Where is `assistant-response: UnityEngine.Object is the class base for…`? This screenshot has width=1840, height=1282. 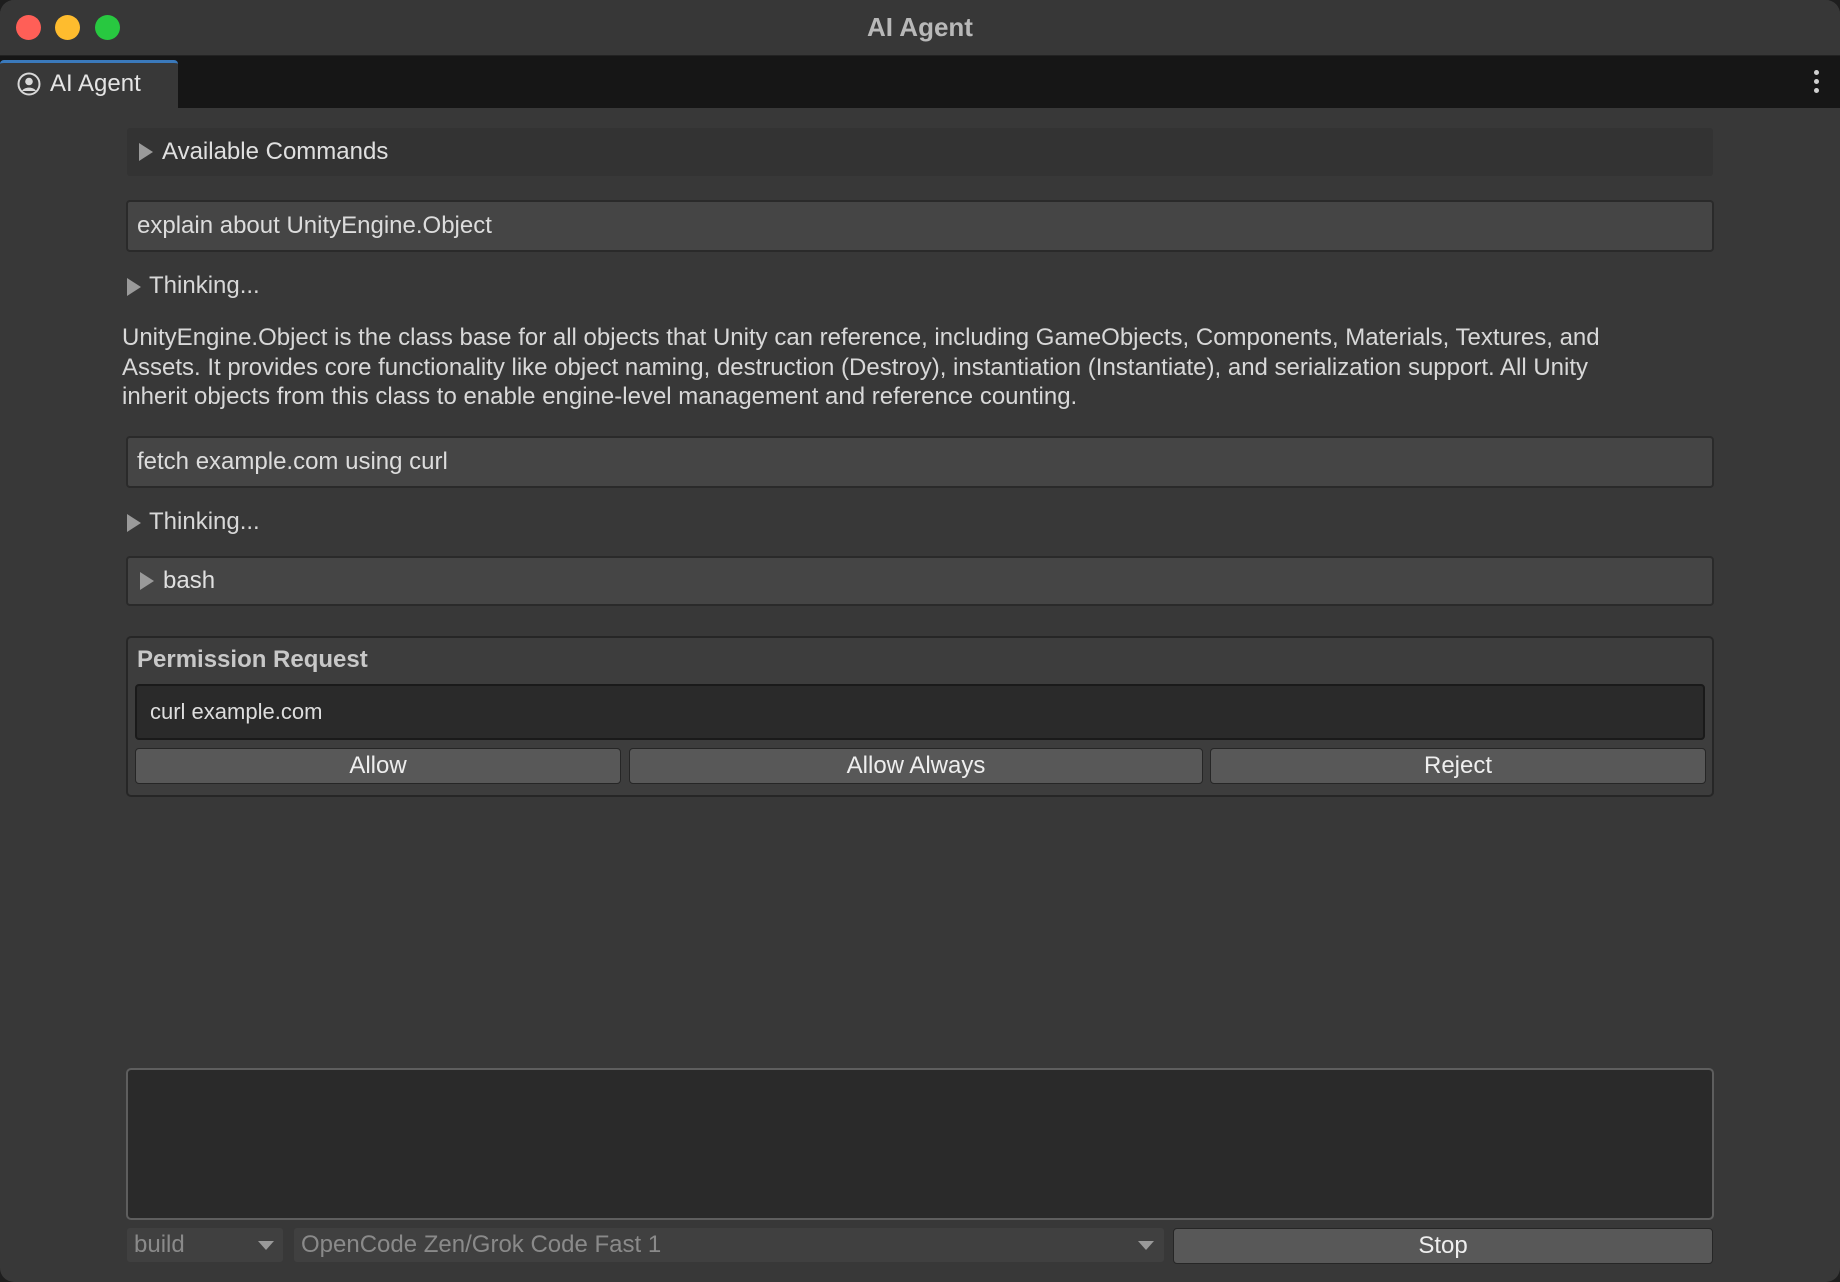 assistant-response: UnityEngine.Object is the class base for… is located at coordinates (922, 367).